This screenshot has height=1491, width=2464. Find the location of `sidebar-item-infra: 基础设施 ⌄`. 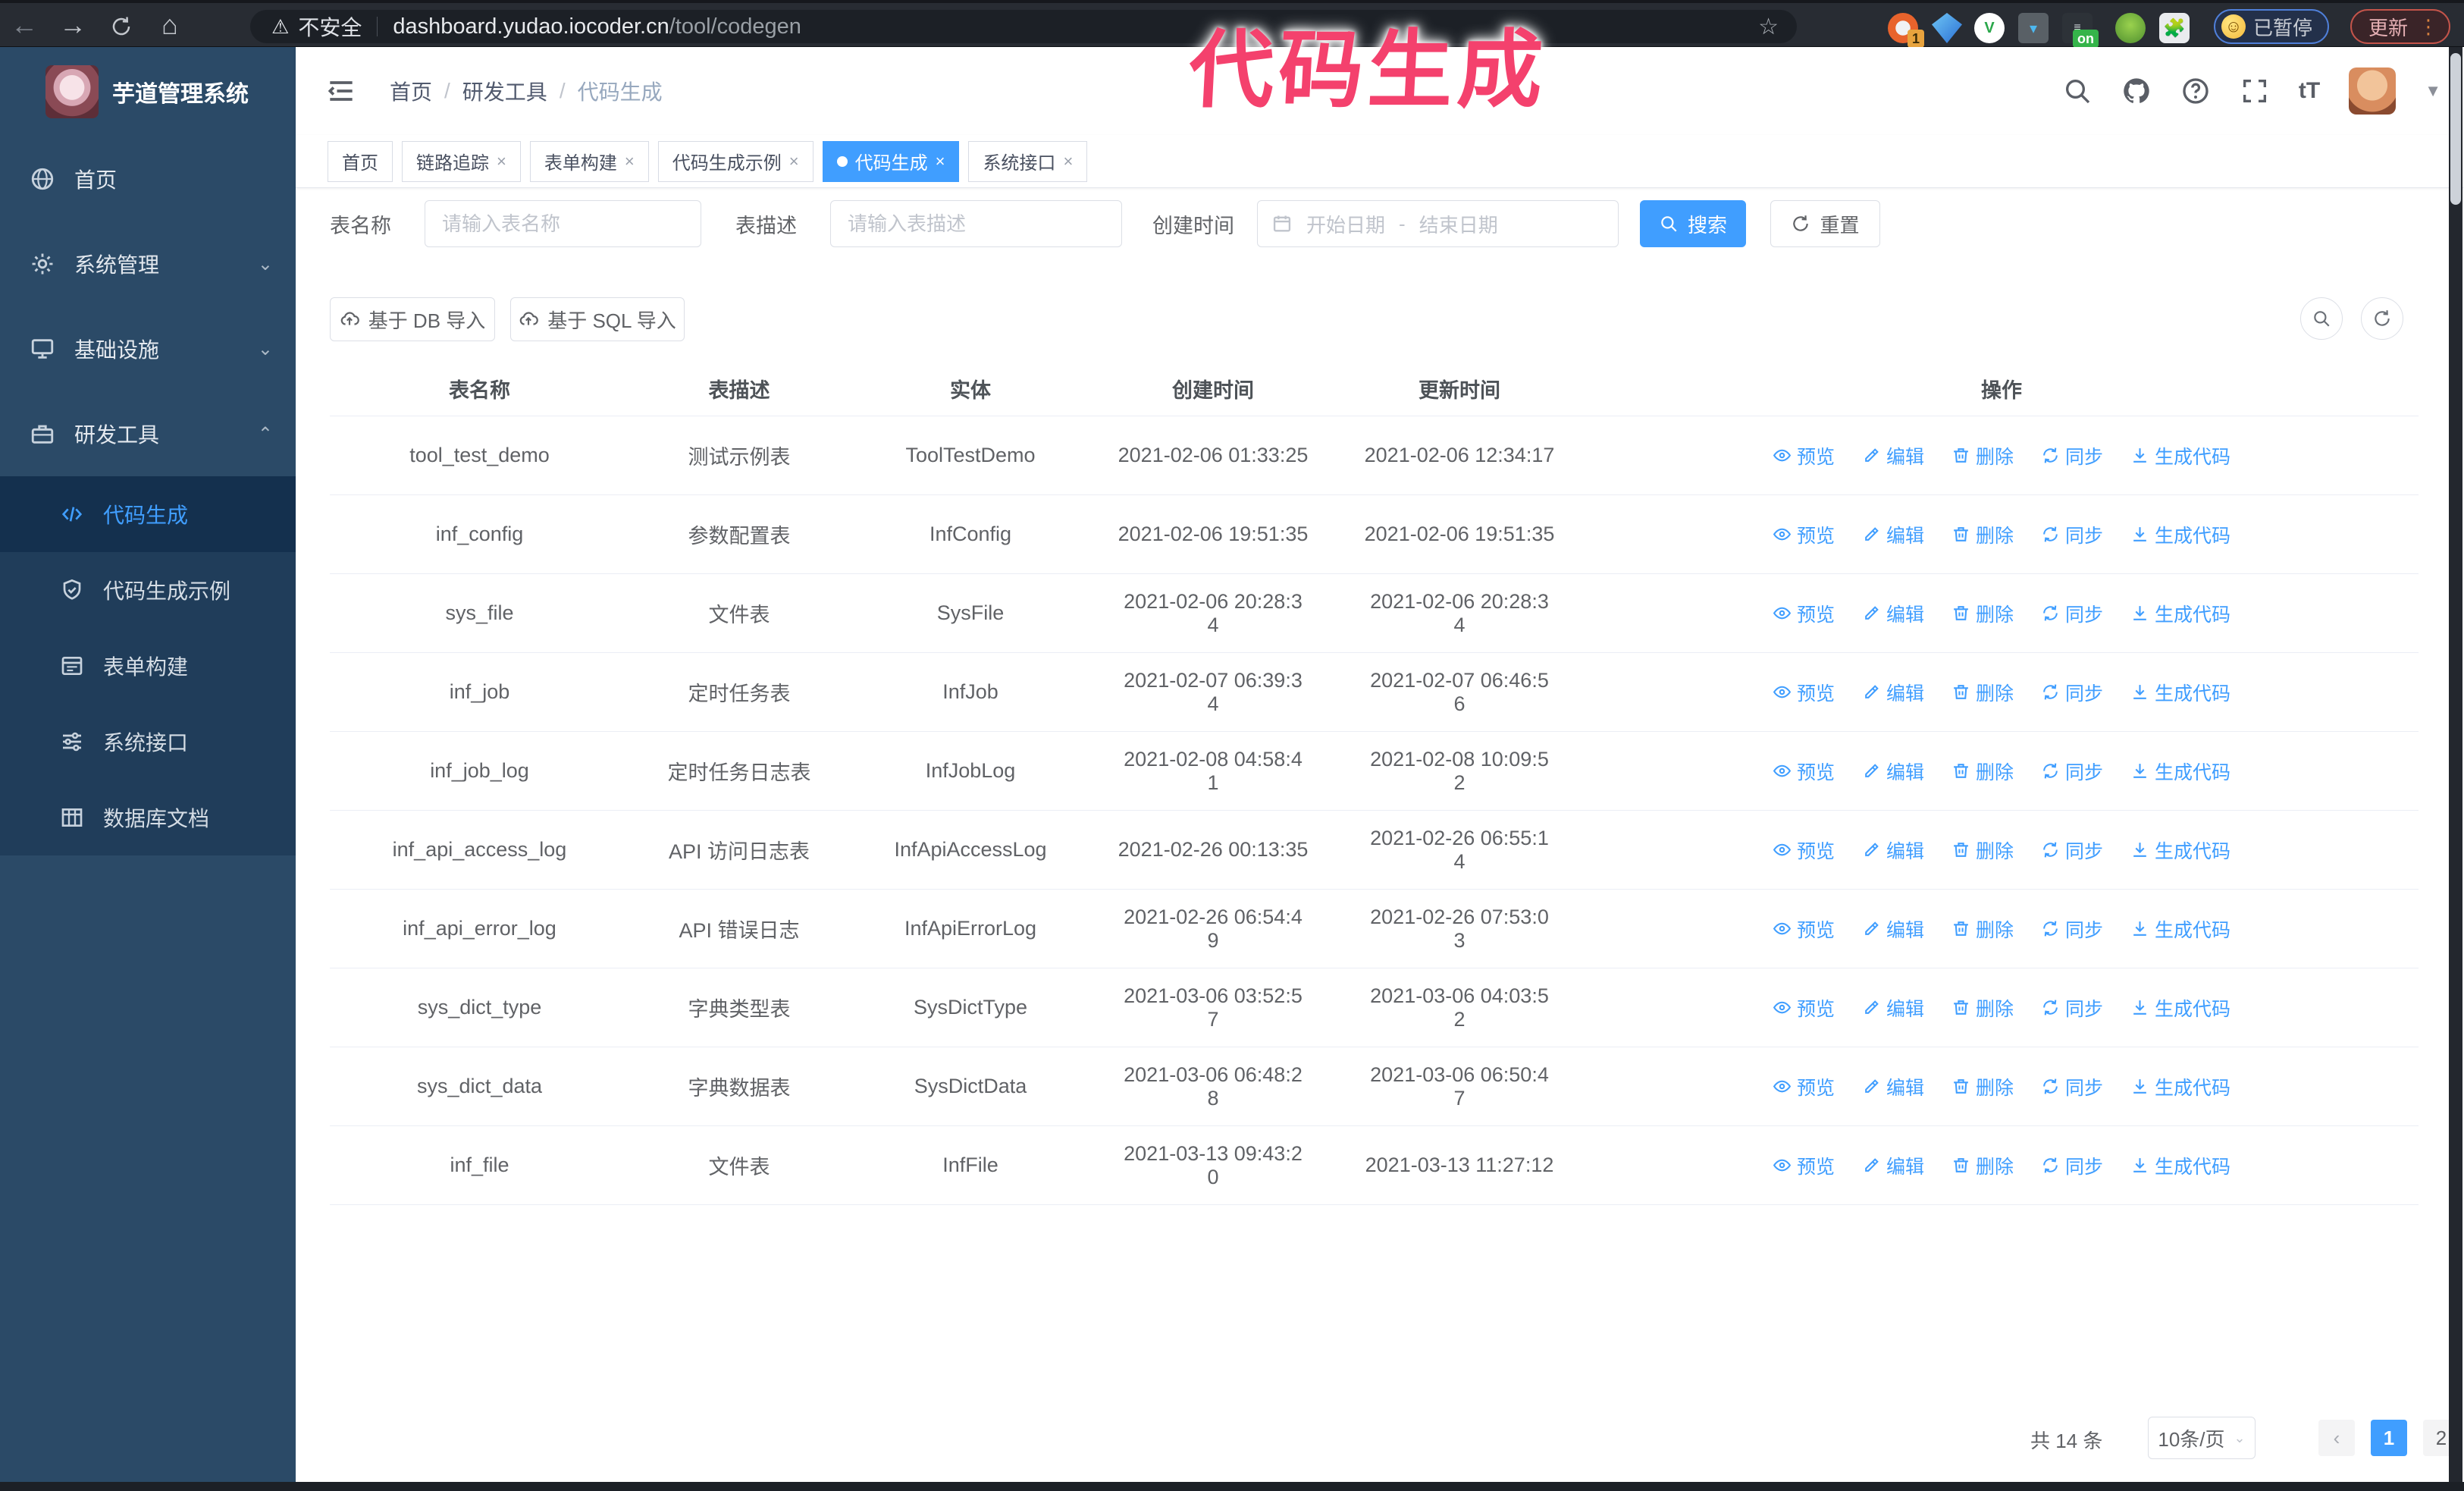

sidebar-item-infra: 基础设施 ⌄ is located at coordinates (148, 348).